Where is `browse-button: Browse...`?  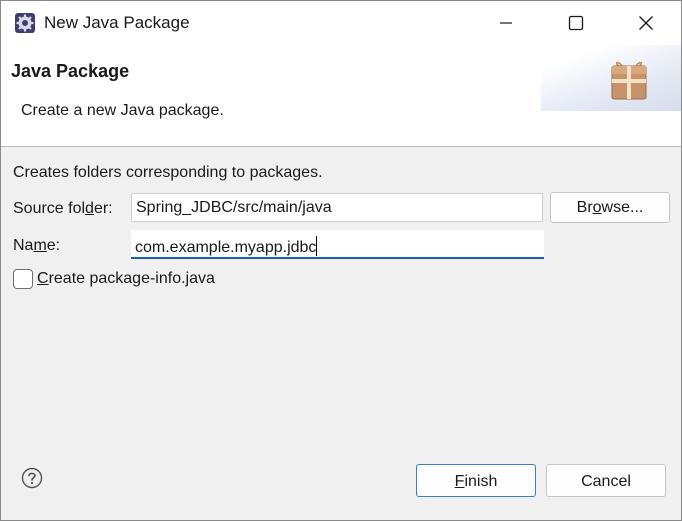
browse-button: Browse... is located at coordinates (610, 207).